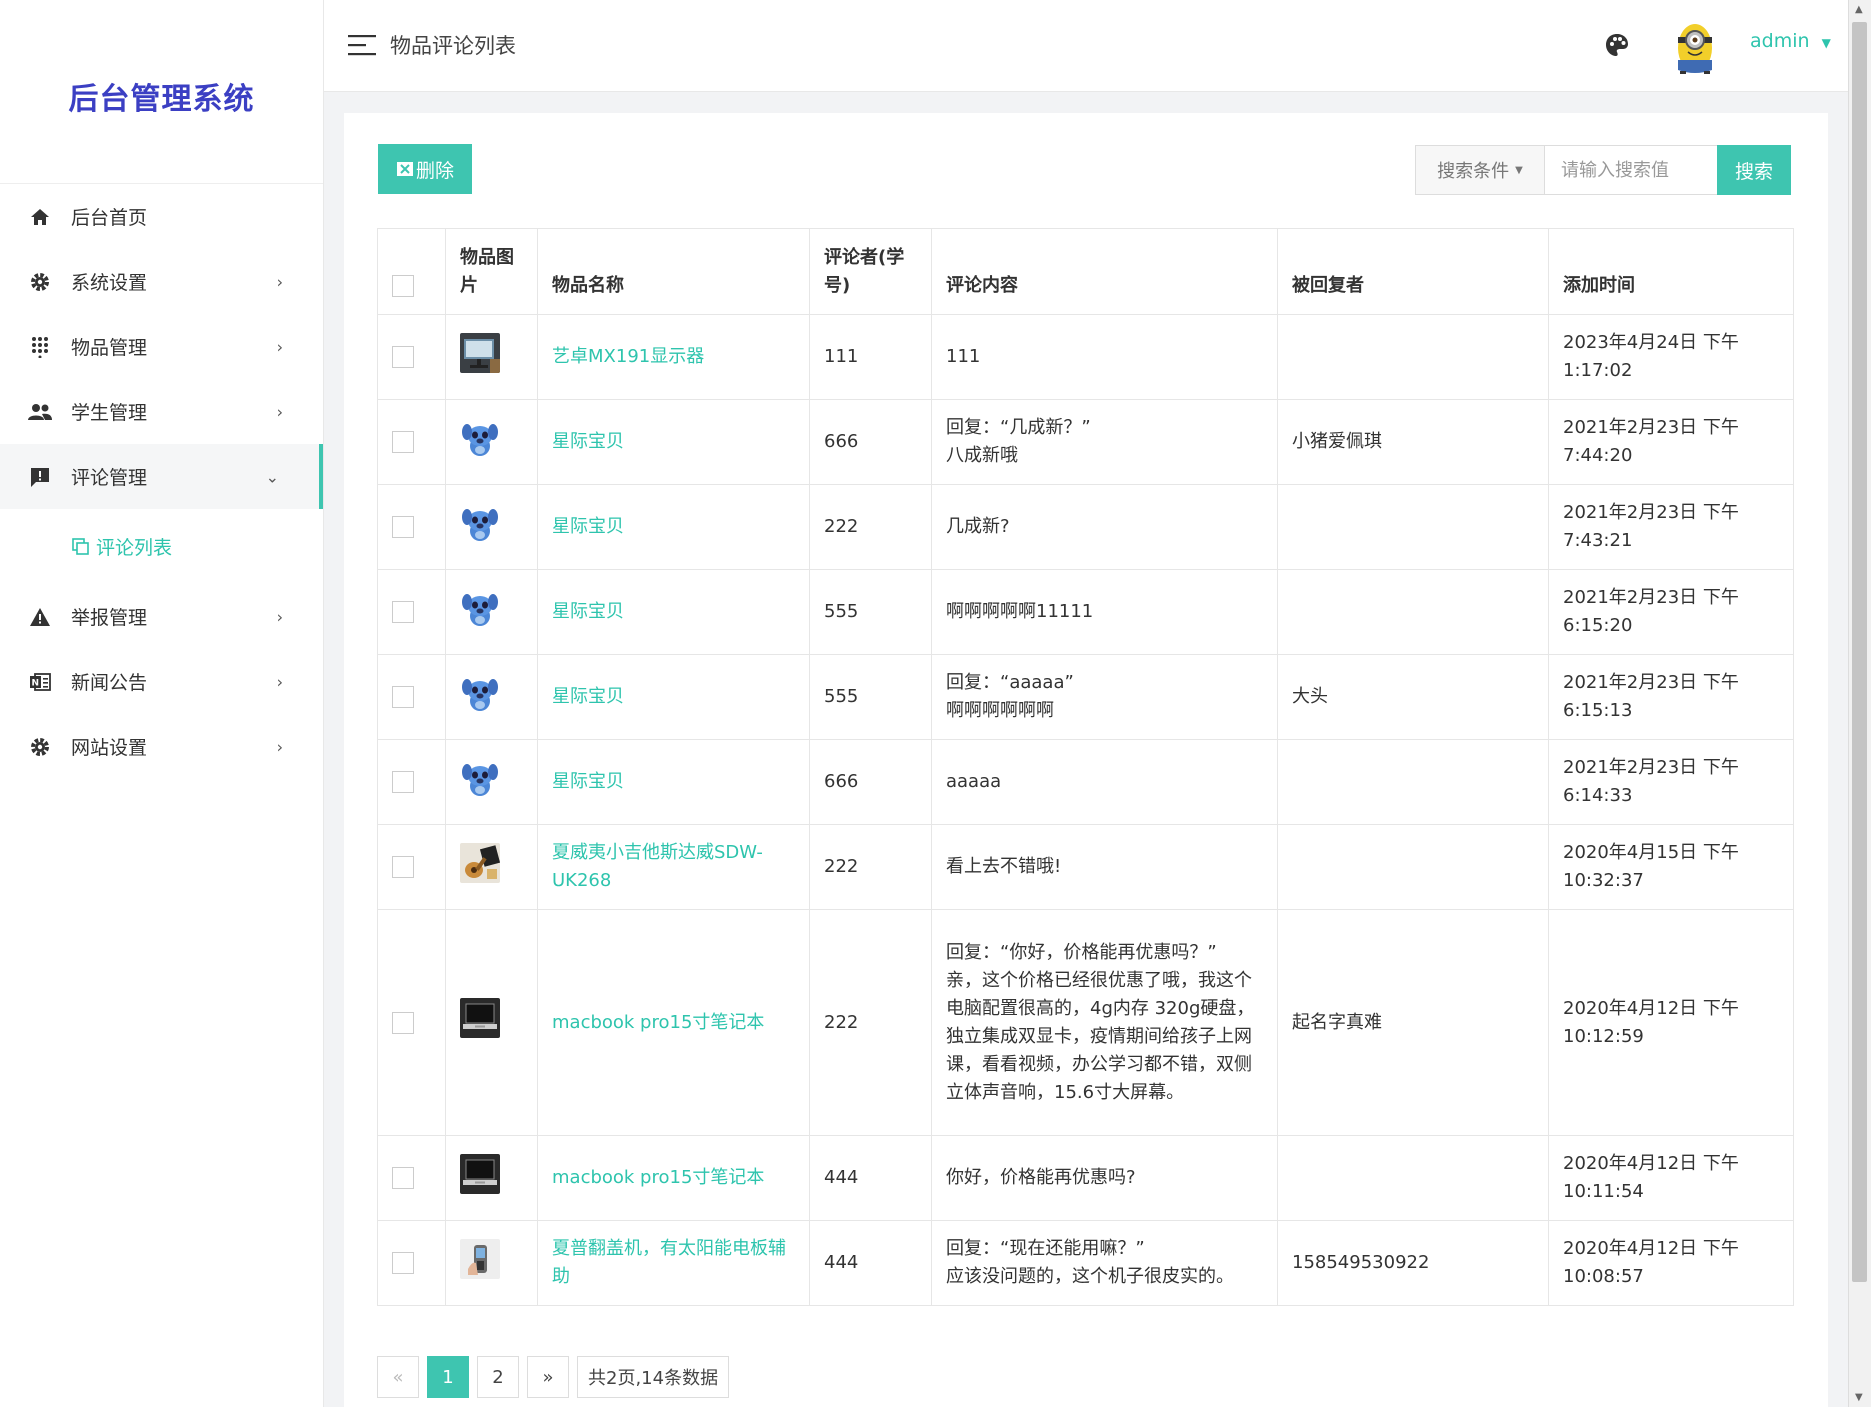 The width and height of the screenshot is (1871, 1407). I want to click on prev-page-button: «, so click(398, 1377).